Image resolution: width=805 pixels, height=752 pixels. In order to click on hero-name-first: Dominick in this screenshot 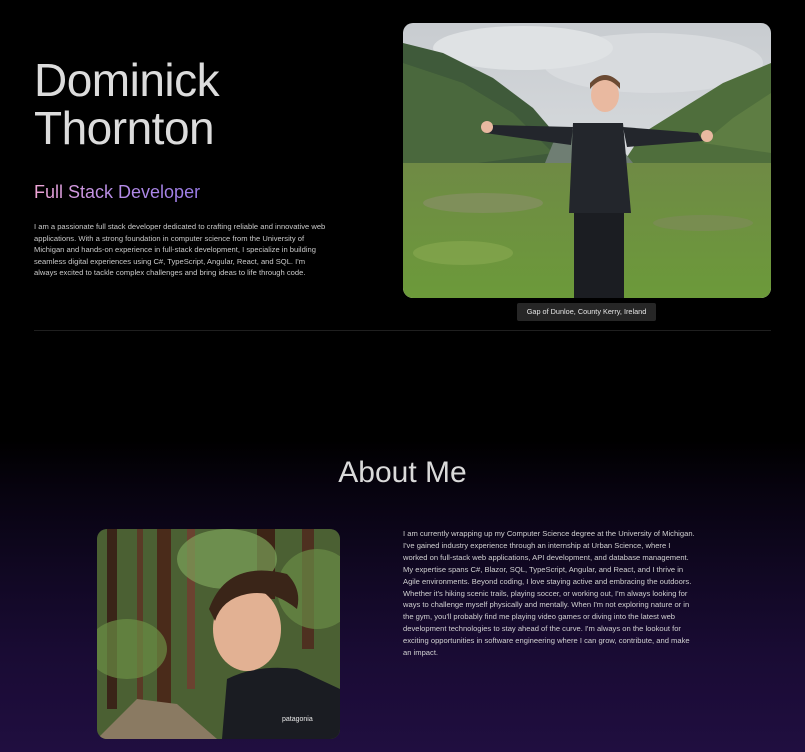, I will do `click(127, 80)`.